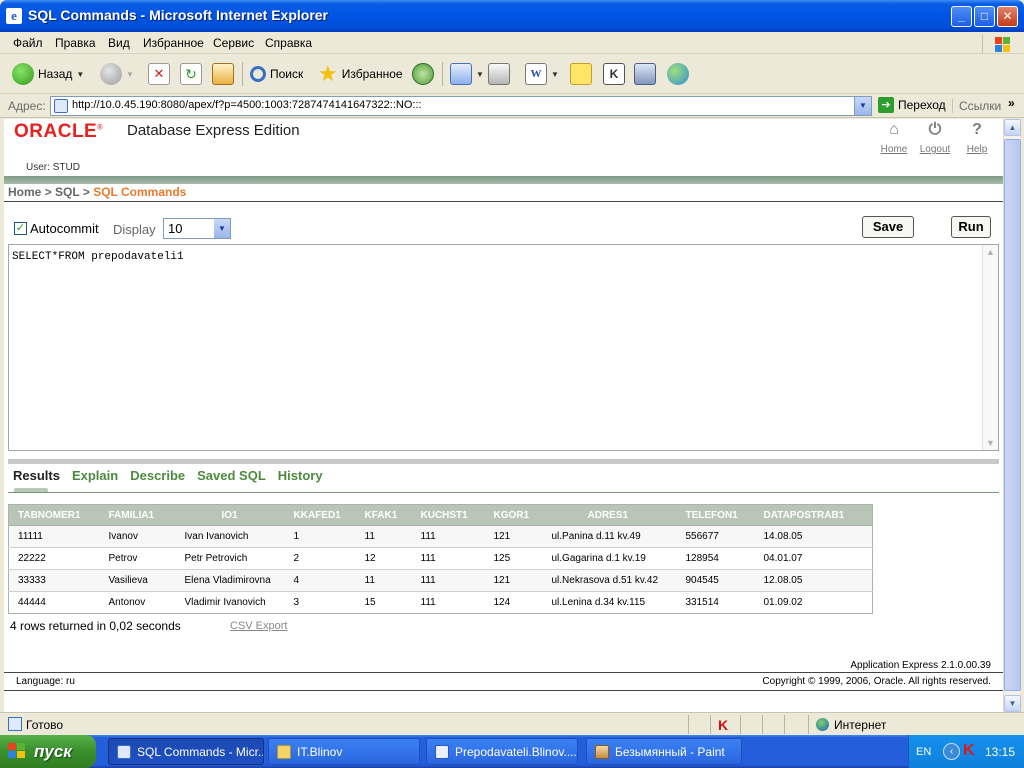  I want to click on menu-edit: Правка, so click(75, 43).